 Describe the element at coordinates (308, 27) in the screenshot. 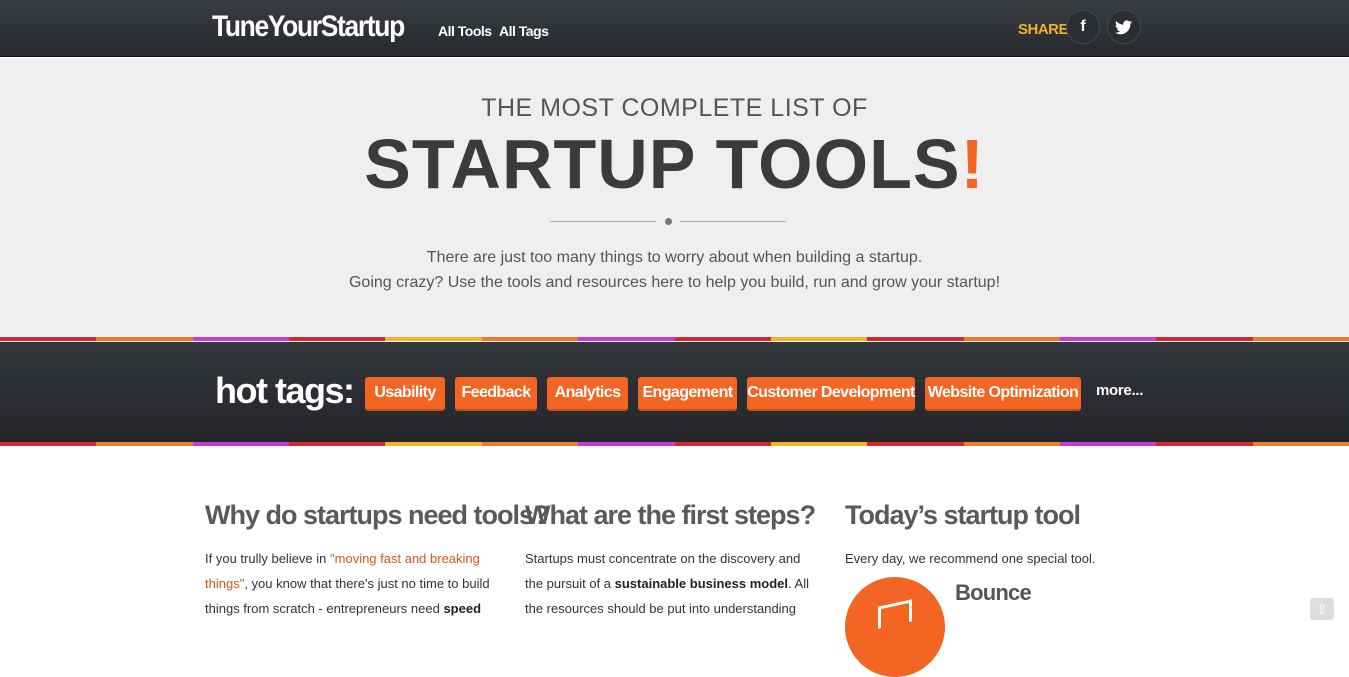

I see `site-logo: TuneYourStartup` at that location.